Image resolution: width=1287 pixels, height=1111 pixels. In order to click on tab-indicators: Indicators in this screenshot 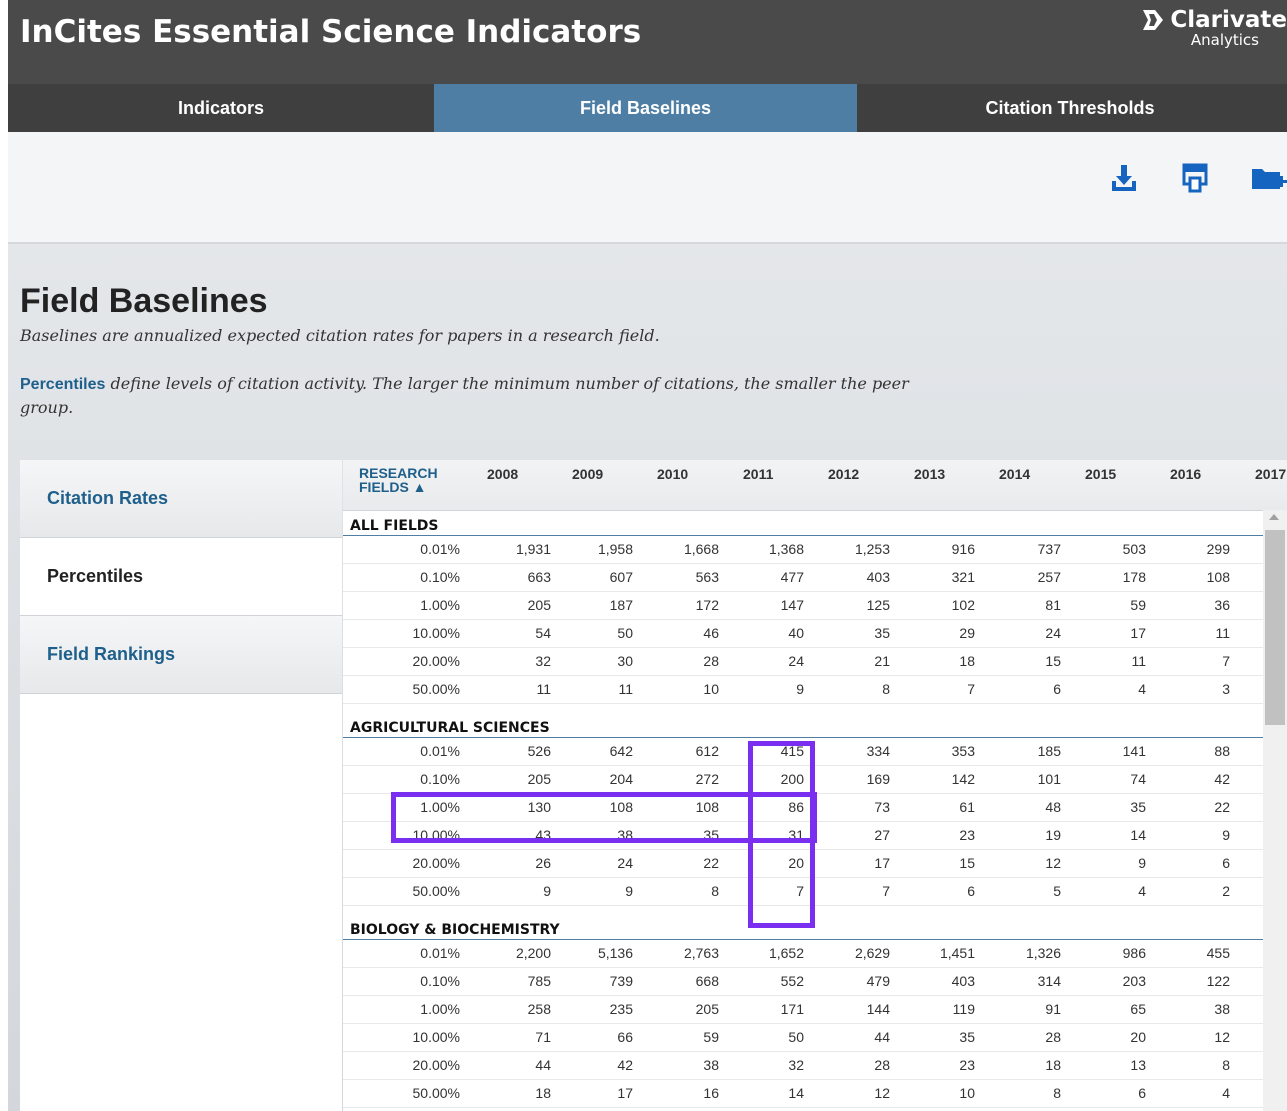, I will do `click(221, 108)`.